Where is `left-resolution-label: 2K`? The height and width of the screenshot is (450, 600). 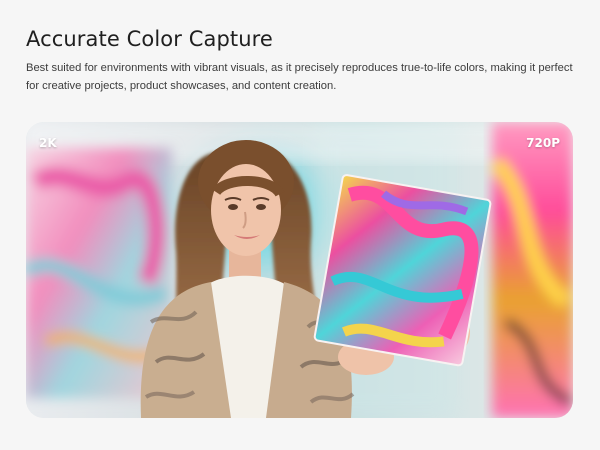 left-resolution-label: 2K is located at coordinates (48, 143).